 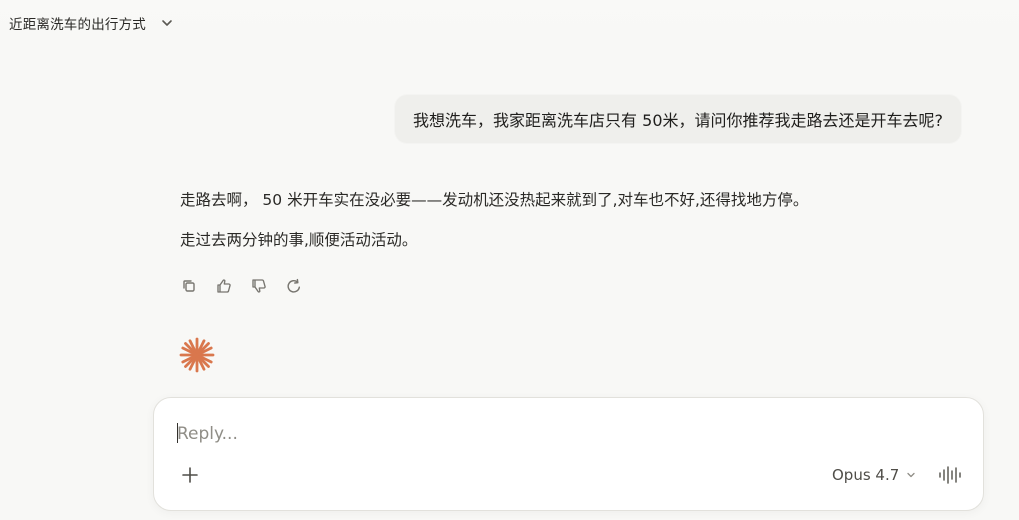 I want to click on conversation-title-menu: 近距离洗车的出行方式, so click(x=91, y=23).